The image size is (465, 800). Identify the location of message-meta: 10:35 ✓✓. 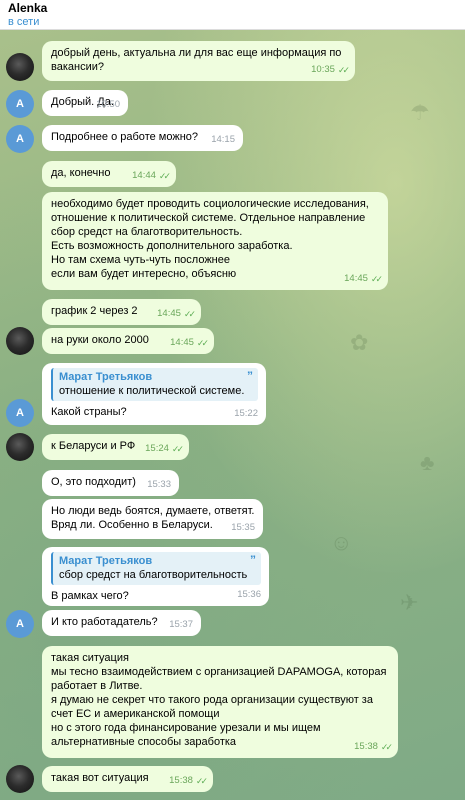
(330, 70).